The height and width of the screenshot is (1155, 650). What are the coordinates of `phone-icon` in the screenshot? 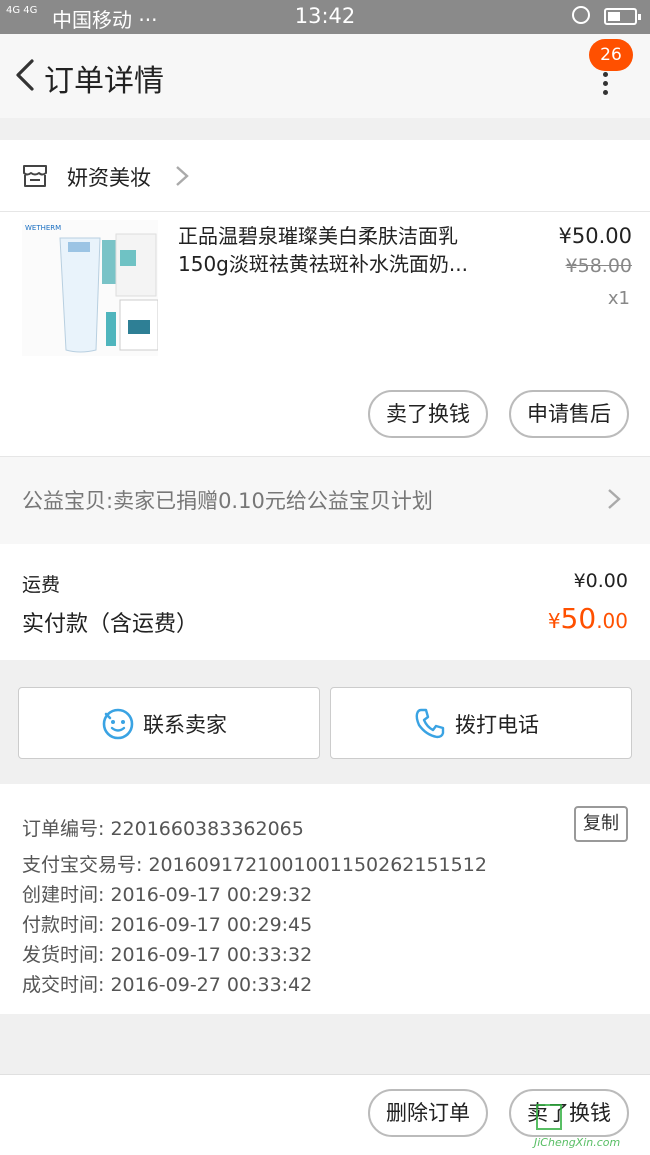 It's located at (430, 723).